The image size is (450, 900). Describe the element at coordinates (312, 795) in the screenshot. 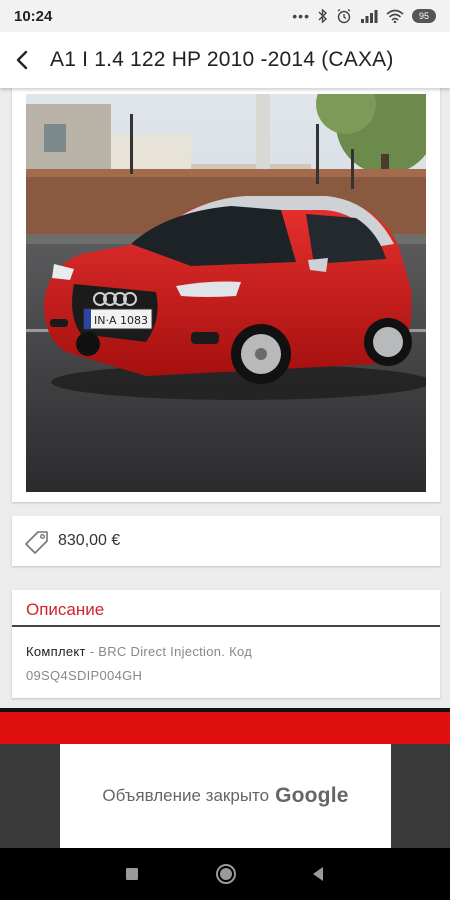

I see `google-logo-text: Google` at that location.